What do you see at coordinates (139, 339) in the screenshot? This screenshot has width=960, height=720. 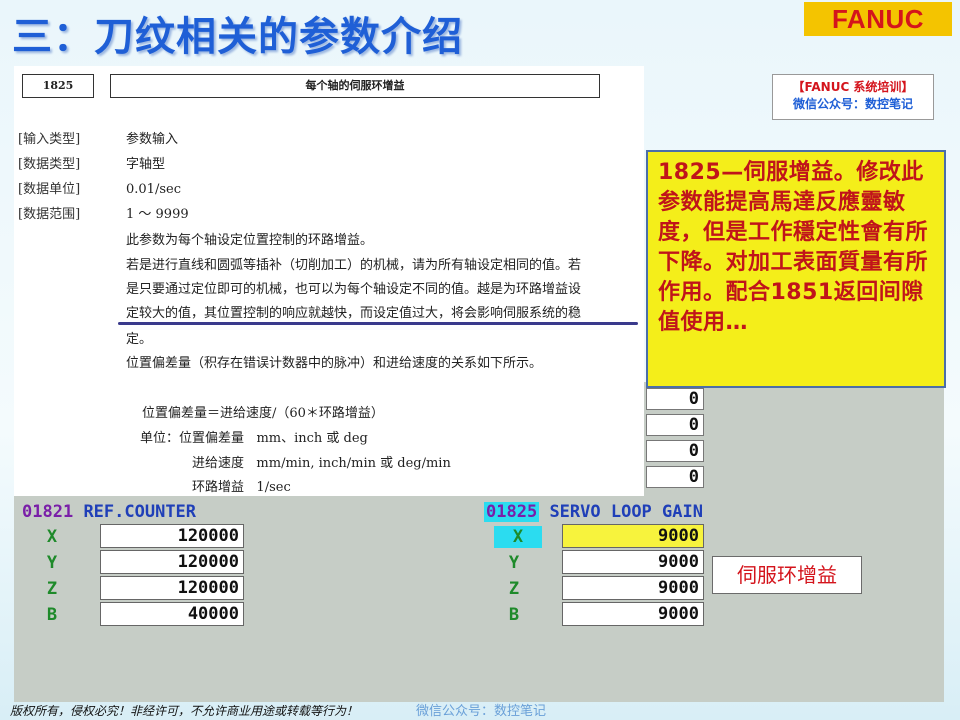 I see `paragraph-line: 定。` at bounding box center [139, 339].